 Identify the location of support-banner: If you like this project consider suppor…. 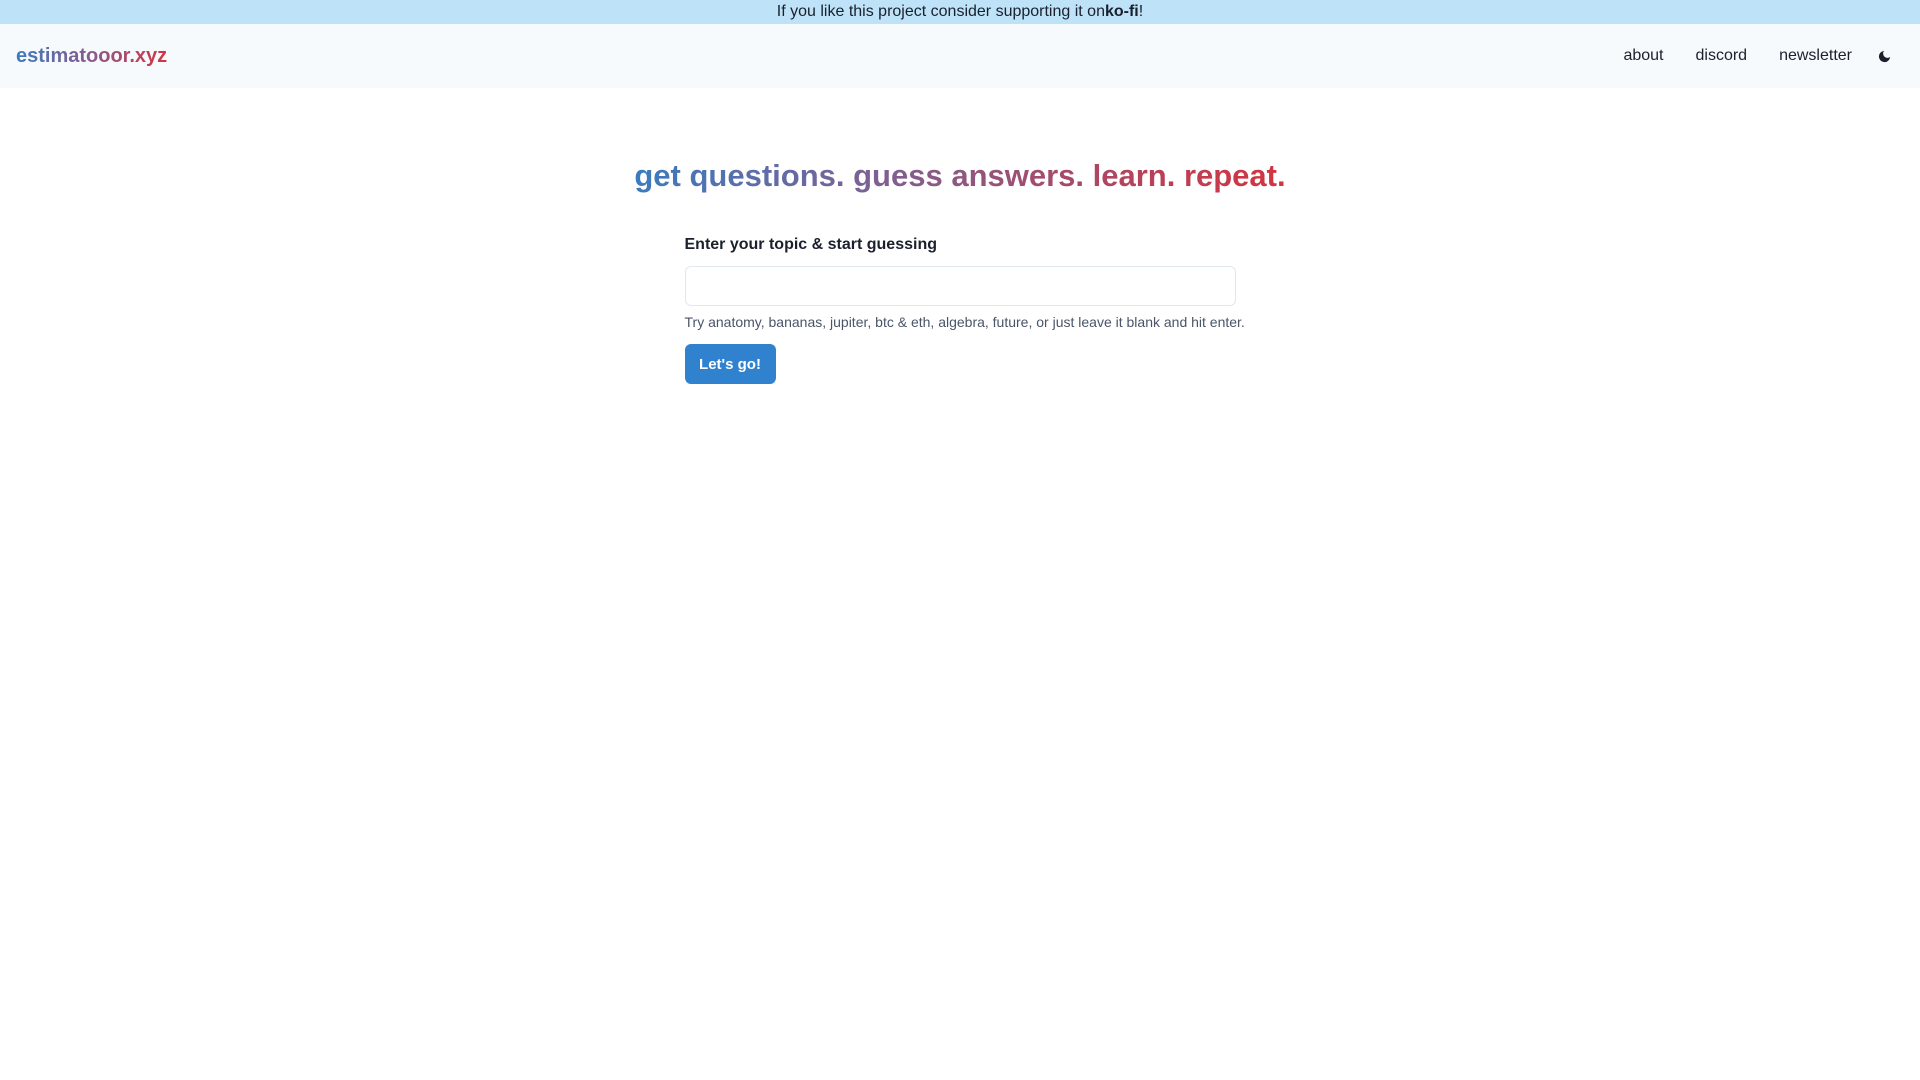
(960, 12).